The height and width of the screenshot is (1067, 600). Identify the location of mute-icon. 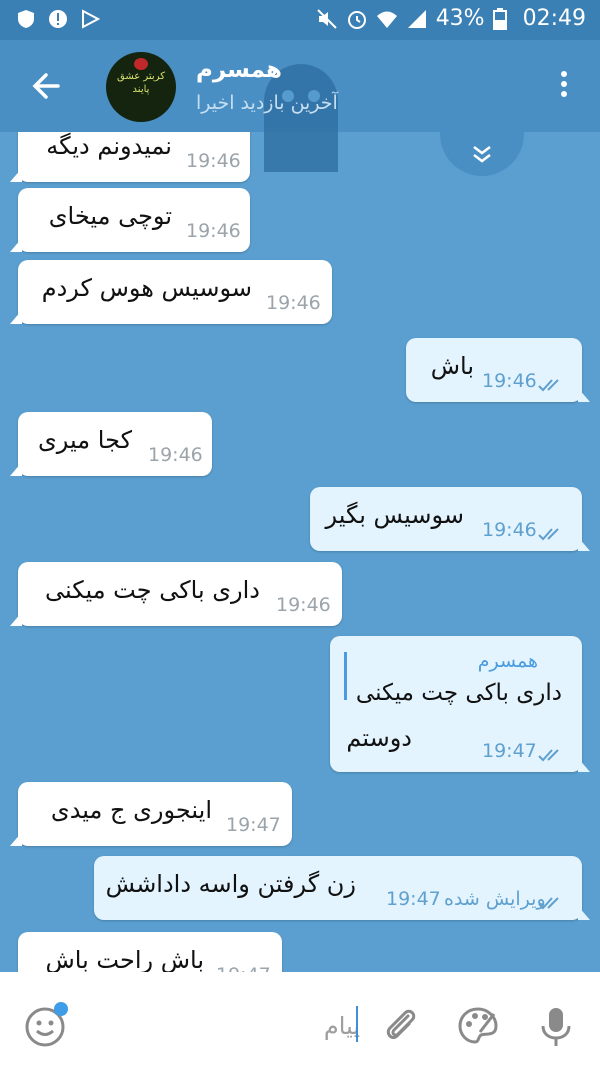
(327, 19).